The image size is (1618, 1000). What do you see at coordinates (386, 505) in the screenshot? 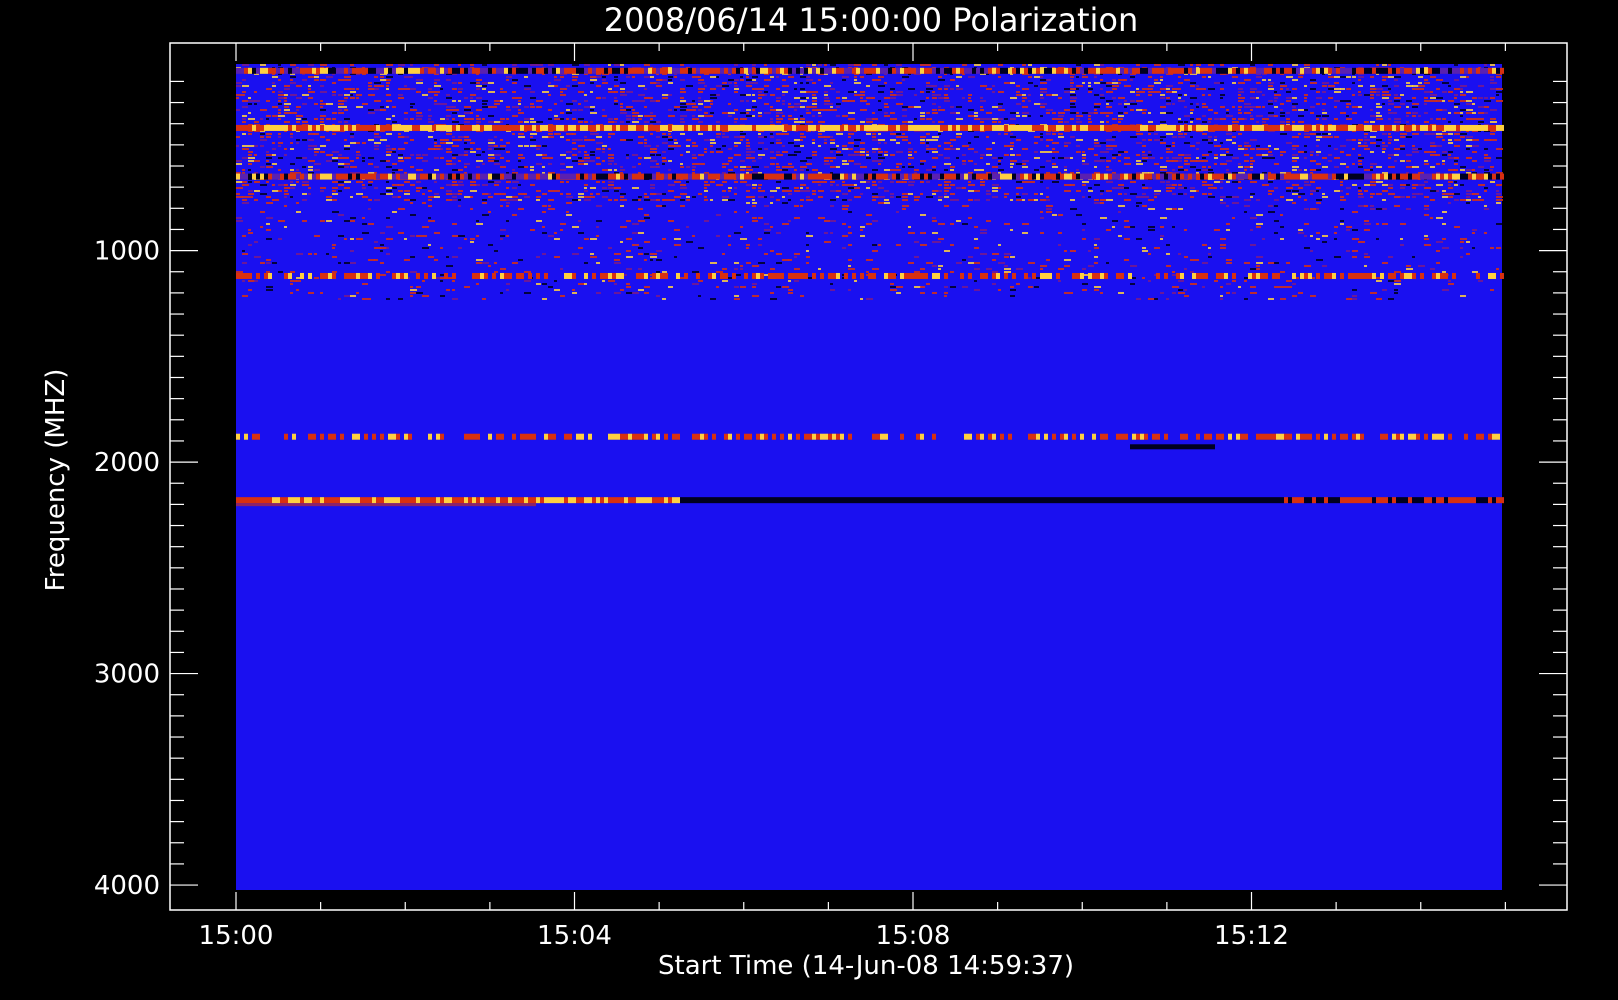
I see `heatmap-band-shadow` at bounding box center [386, 505].